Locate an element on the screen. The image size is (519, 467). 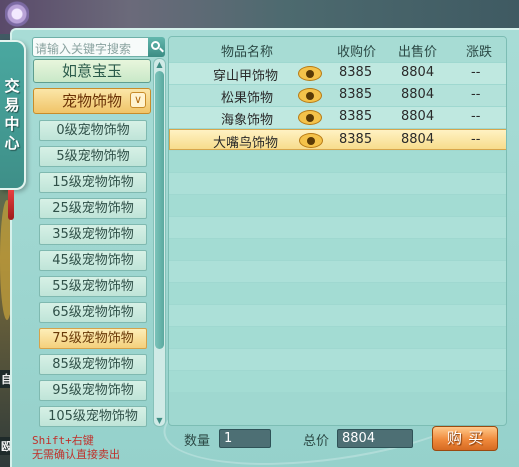
title-char: 交 is located at coordinates (12, 86).